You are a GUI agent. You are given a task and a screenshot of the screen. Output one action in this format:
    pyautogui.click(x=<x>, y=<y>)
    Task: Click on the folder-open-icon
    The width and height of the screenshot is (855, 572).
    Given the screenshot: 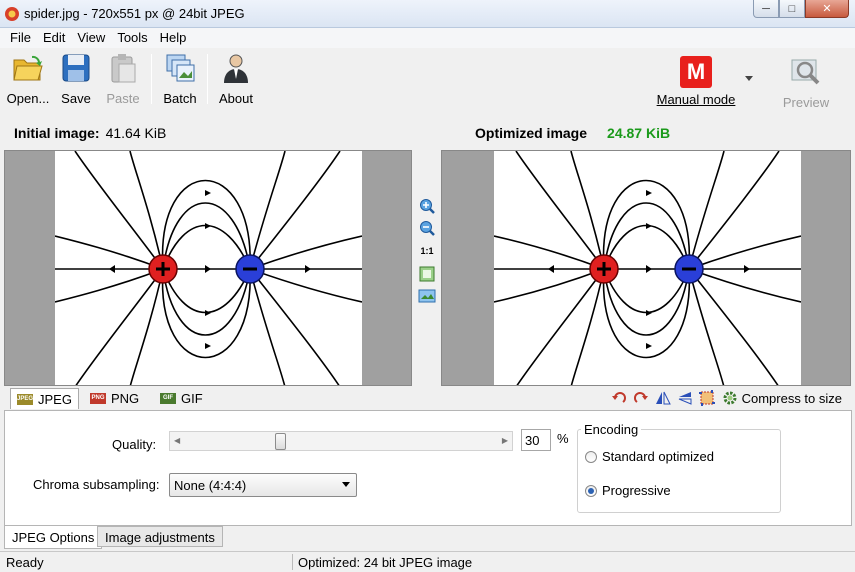 What is the action you would take?
    pyautogui.click(x=28, y=68)
    